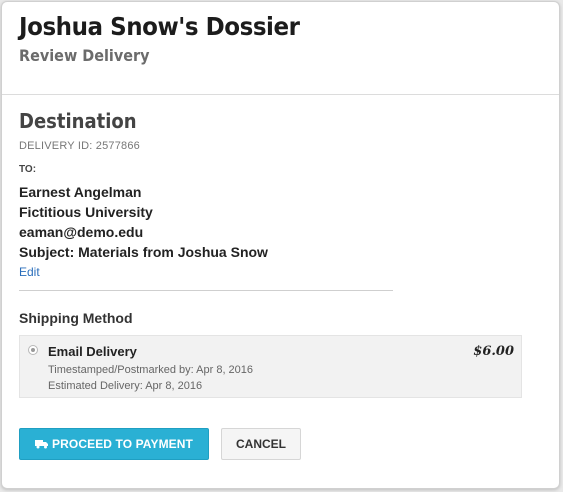 The height and width of the screenshot is (492, 563). I want to click on proceed-to-payment-button: PROCEED TO PAYMENT, so click(114, 444).